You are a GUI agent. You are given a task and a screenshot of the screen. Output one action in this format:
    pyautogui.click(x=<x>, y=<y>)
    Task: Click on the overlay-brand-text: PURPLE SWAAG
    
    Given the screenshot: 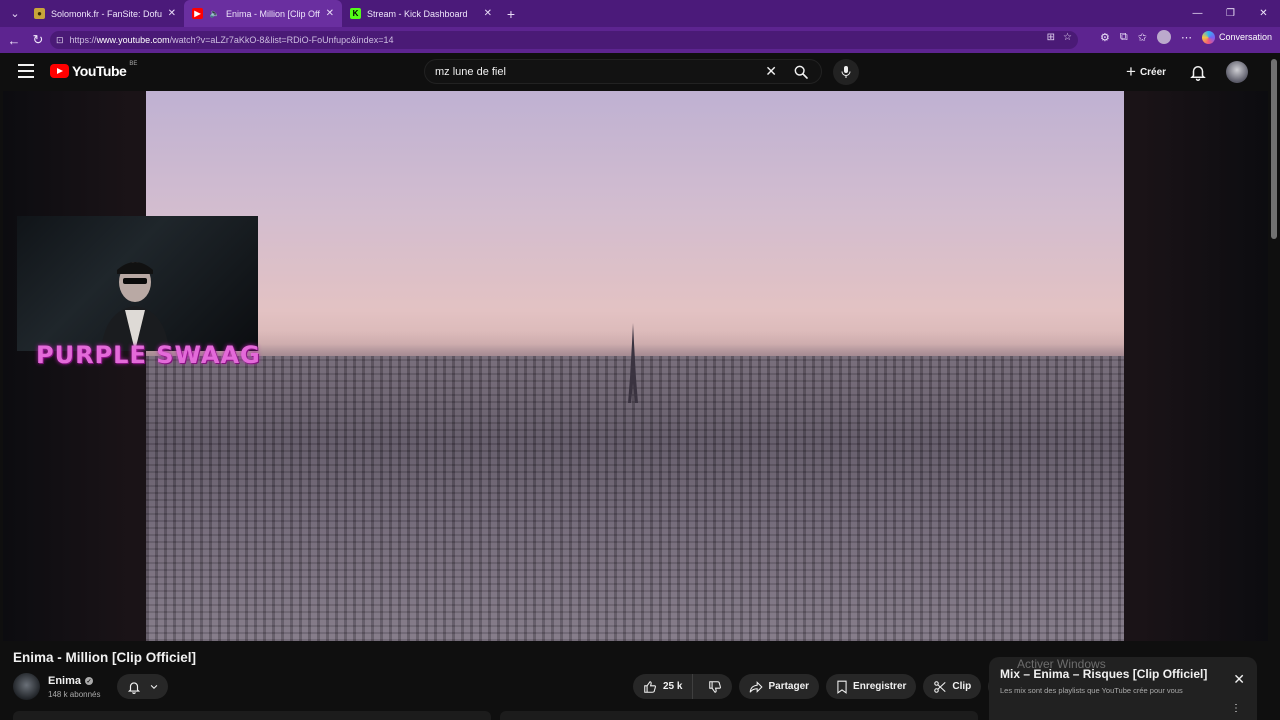 What is the action you would take?
    pyautogui.click(x=148, y=355)
    